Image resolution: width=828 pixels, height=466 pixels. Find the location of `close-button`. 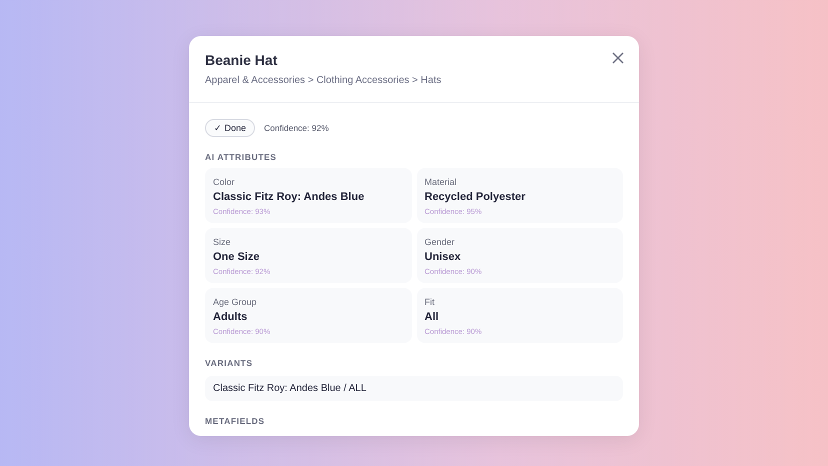

close-button is located at coordinates (618, 58).